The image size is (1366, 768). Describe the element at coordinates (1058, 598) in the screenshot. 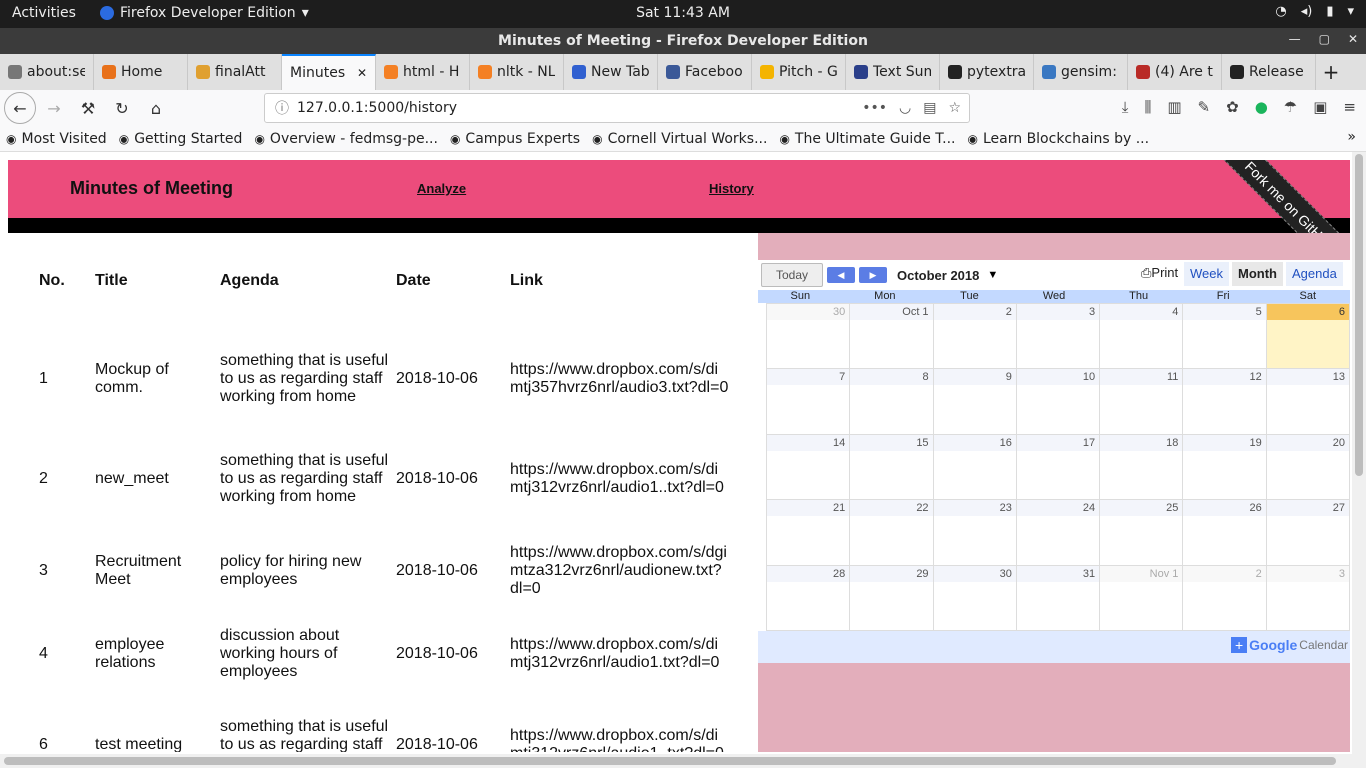

I see `calendar-day: 31` at that location.